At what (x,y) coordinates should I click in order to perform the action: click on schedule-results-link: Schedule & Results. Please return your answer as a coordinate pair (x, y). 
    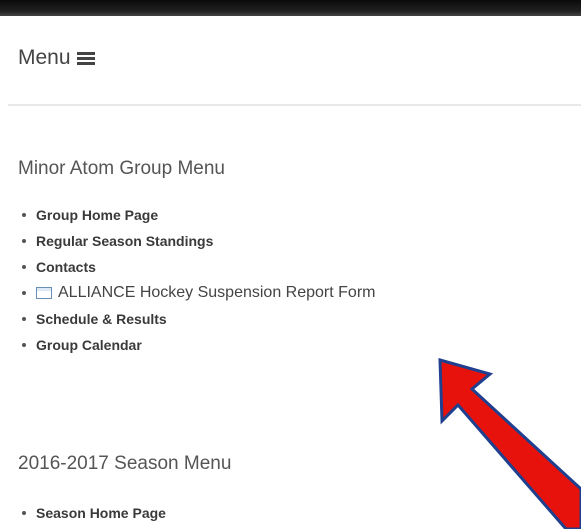
    Looking at the image, I should click on (101, 319).